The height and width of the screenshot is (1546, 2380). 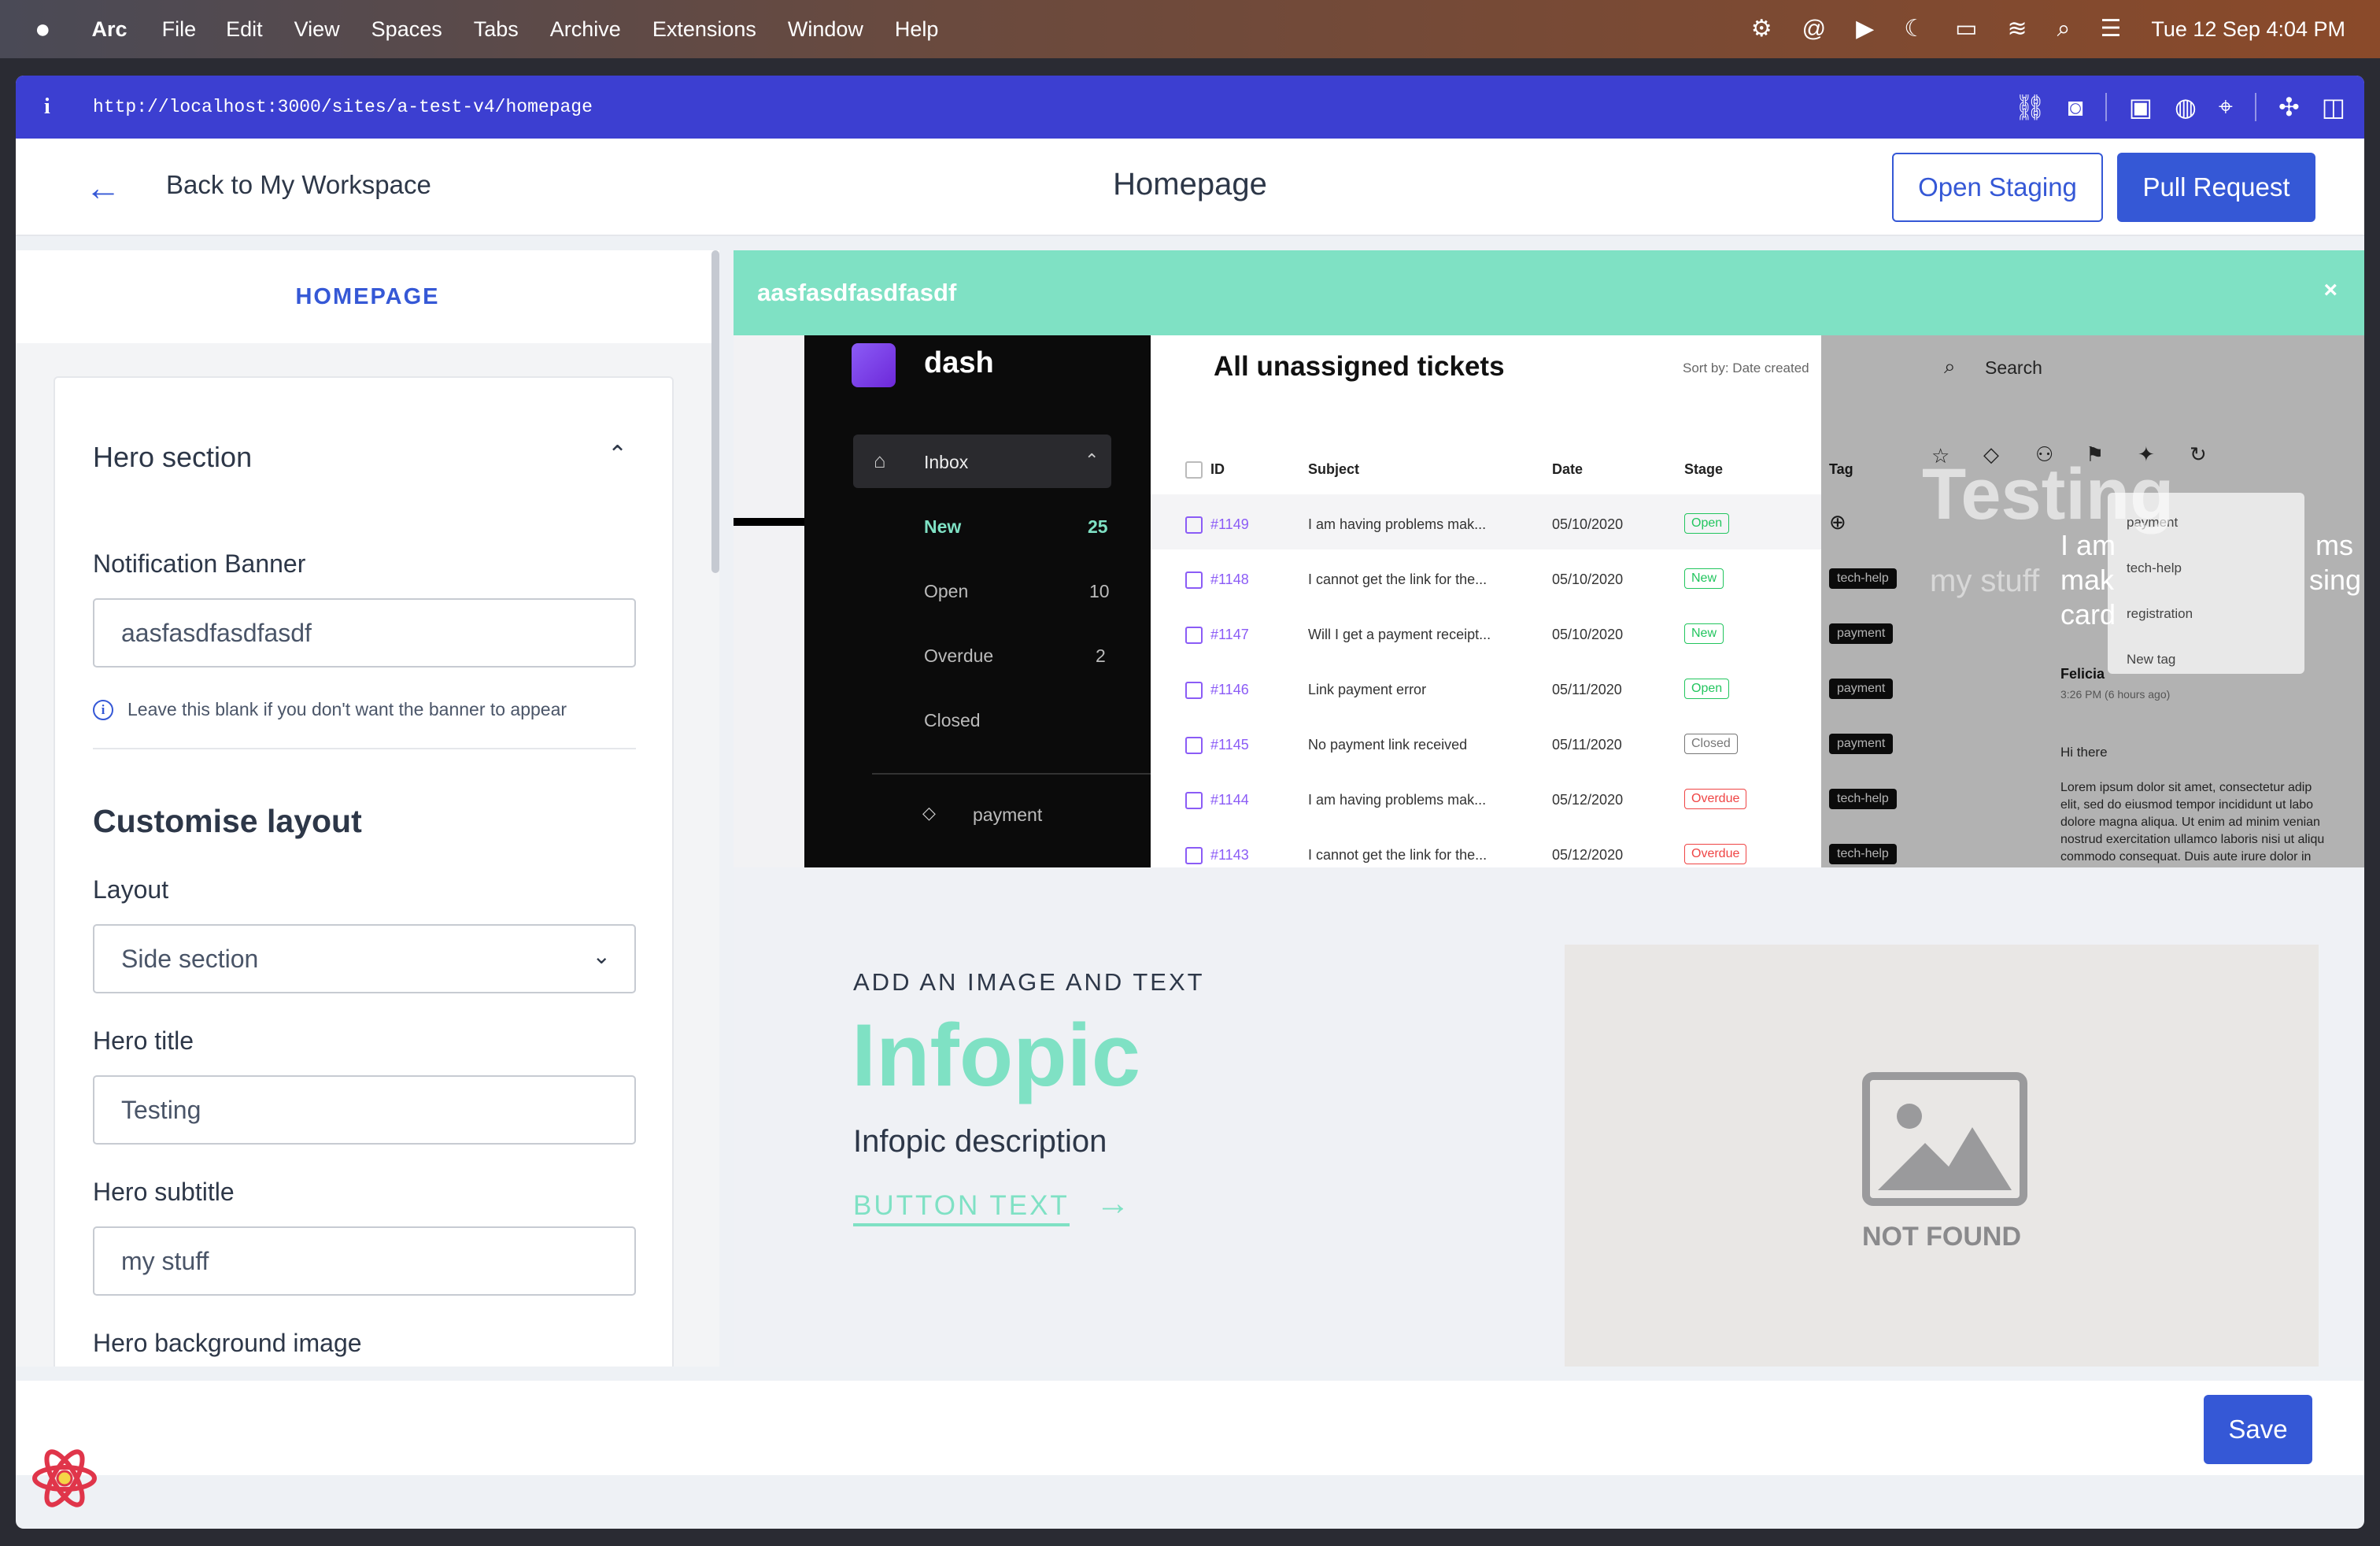 I want to click on hero-title-label: Hero title, so click(x=143, y=1040).